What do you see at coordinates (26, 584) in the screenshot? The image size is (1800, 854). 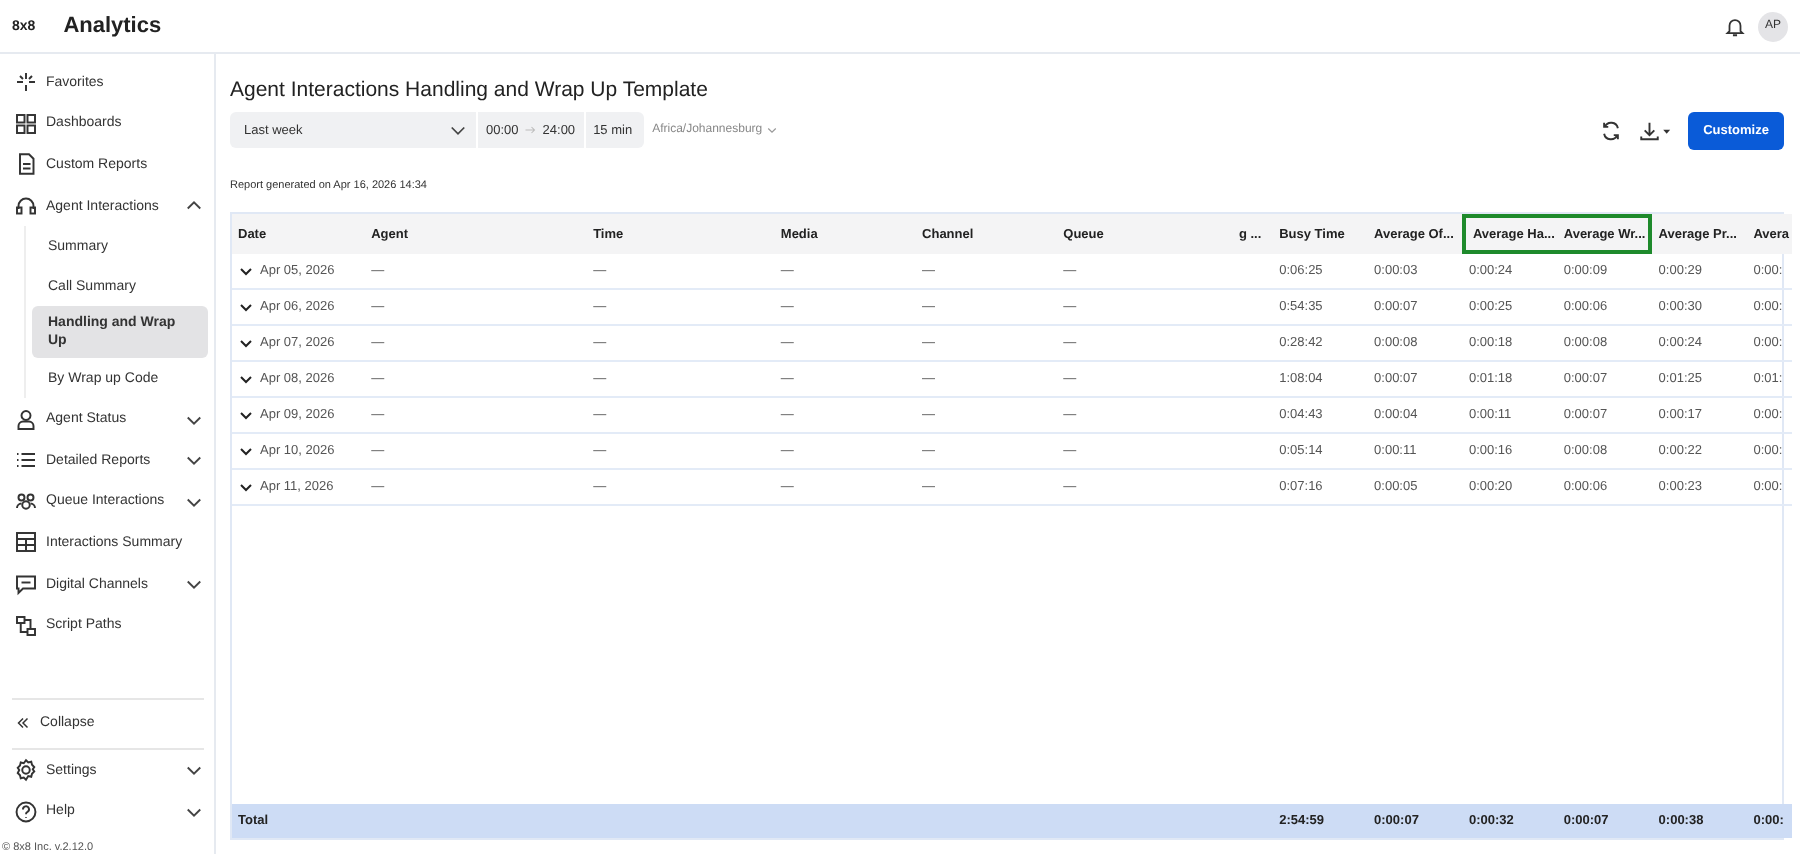 I see `chat-icon` at bounding box center [26, 584].